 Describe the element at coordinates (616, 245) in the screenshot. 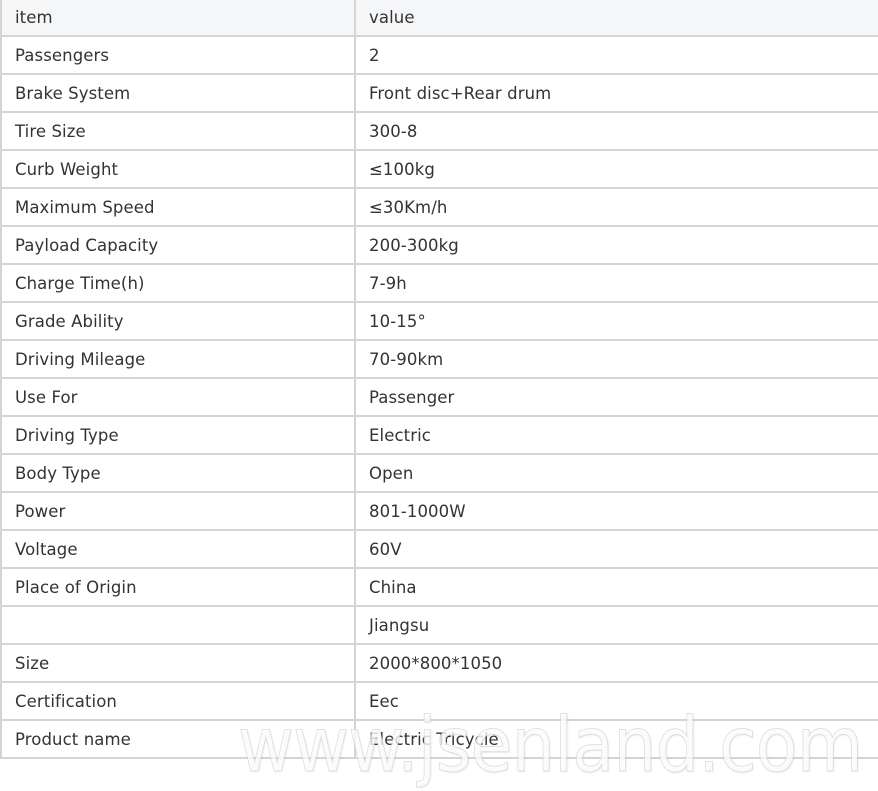

I see `row-value: 200-300kg` at that location.